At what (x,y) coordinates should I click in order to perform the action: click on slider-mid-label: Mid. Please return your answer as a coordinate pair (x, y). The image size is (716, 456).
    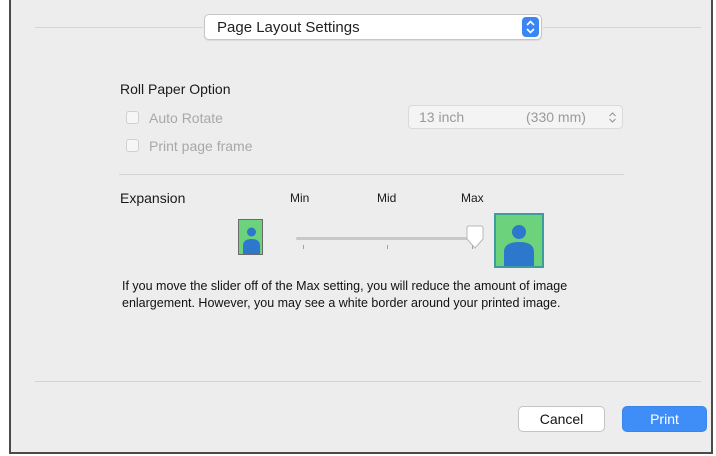
    Looking at the image, I should click on (387, 198).